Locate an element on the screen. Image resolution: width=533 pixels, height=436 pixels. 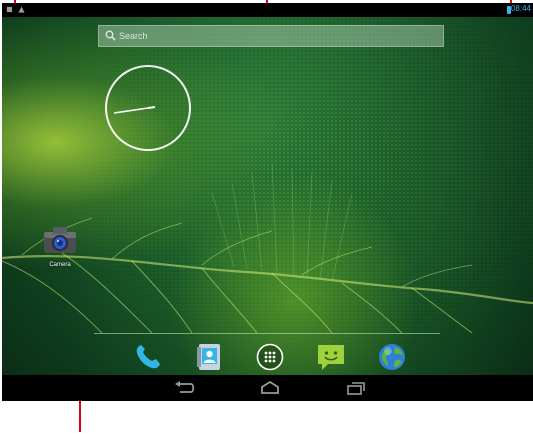
search-icon is located at coordinates (110, 35).